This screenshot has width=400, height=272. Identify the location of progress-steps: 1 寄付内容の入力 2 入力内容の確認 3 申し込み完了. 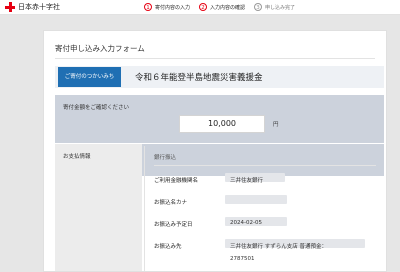
(224, 7).